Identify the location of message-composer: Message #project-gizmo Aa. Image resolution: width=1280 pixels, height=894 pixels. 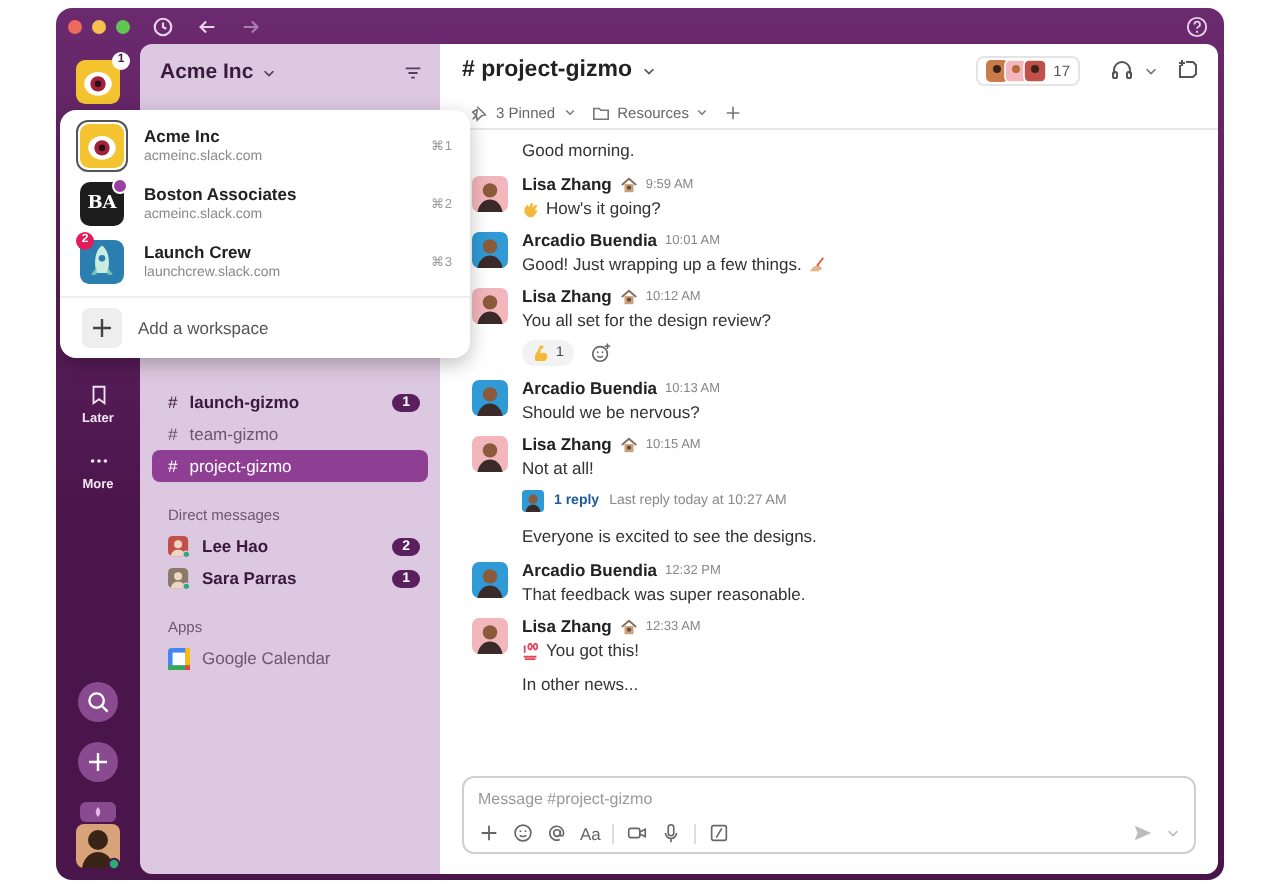
(829, 815).